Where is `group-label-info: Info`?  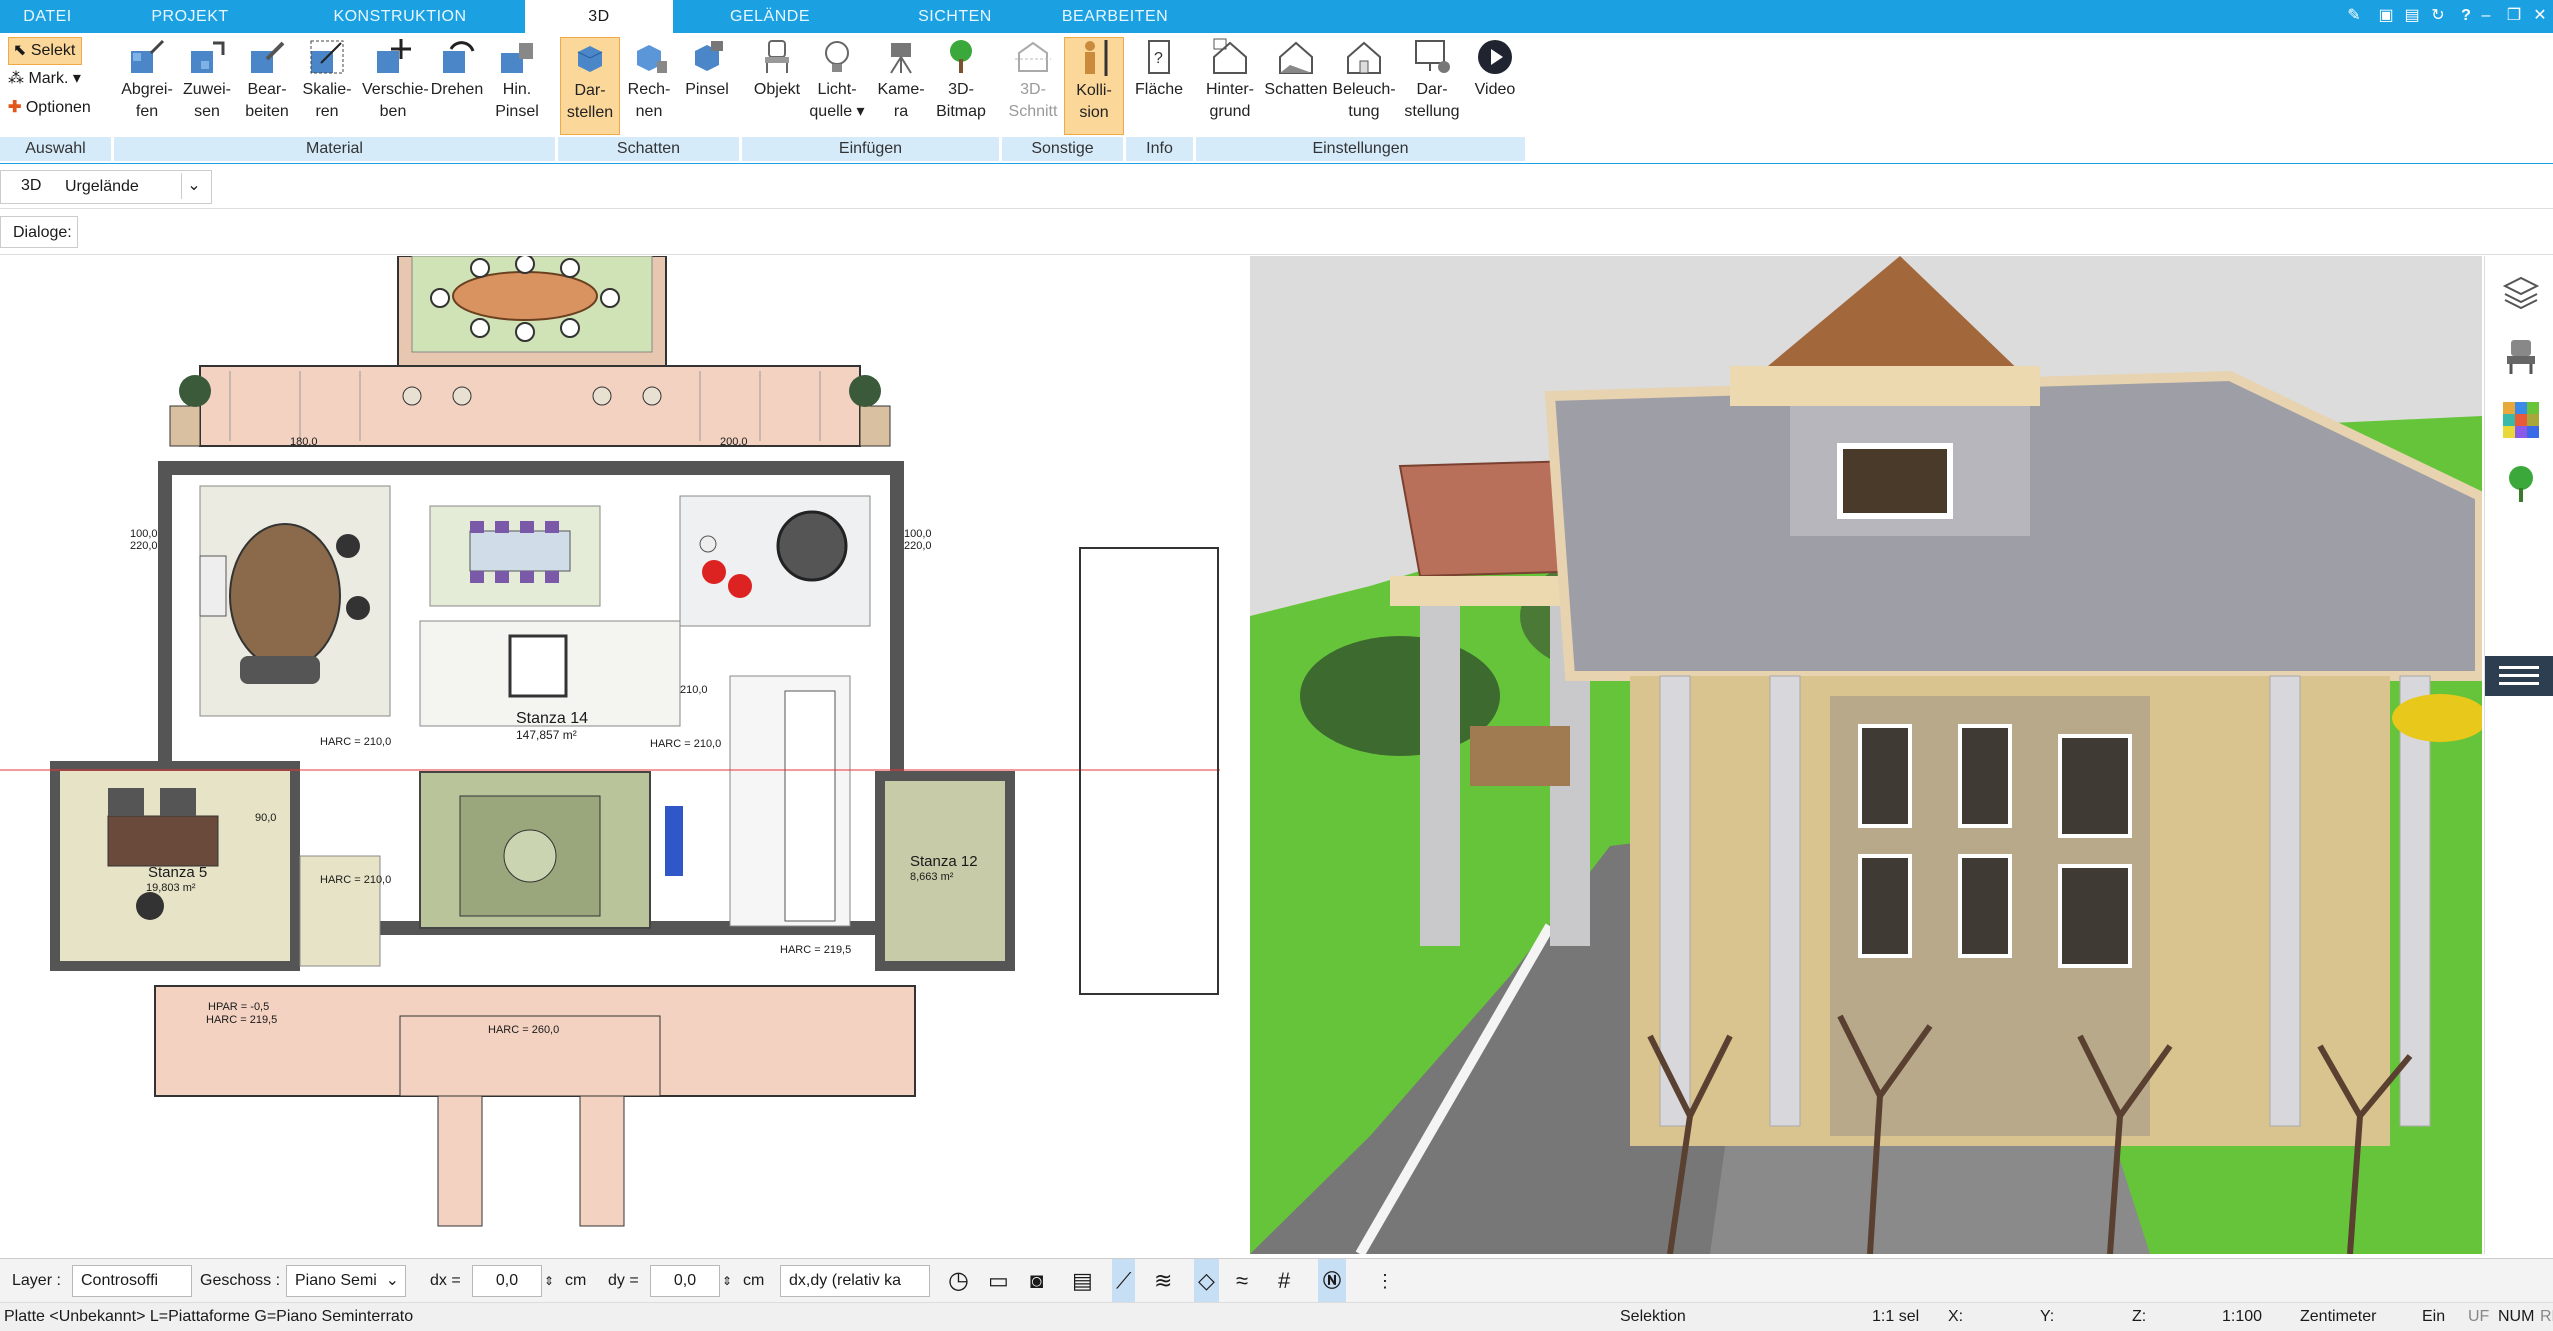
group-label-info: Info is located at coordinates (1160, 149).